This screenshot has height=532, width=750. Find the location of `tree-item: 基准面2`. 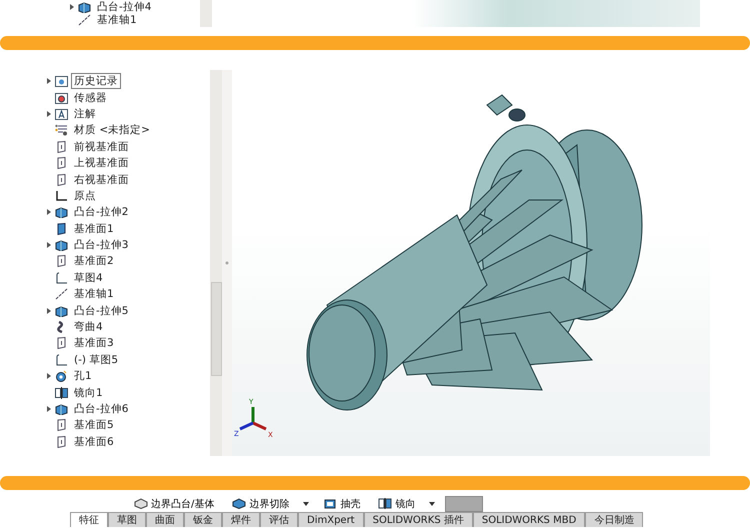

tree-item: 基准面2 is located at coordinates (94, 261).